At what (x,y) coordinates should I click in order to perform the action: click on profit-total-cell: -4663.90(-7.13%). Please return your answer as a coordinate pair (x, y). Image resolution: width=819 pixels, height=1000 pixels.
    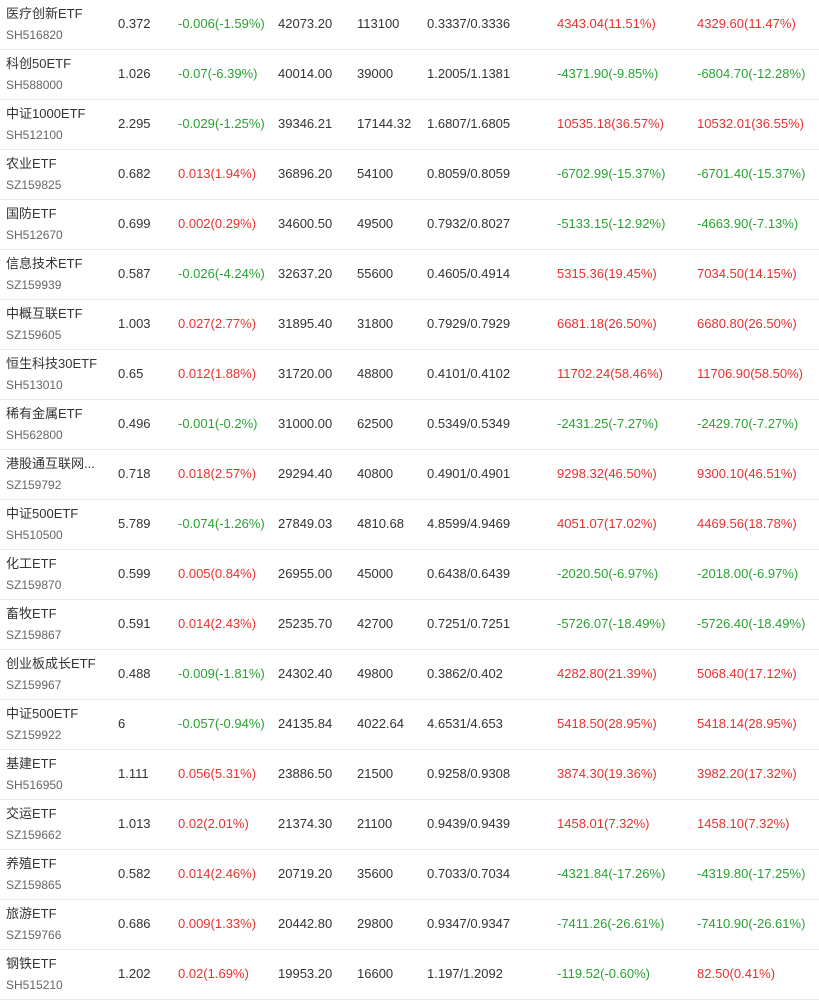
    Looking at the image, I should click on (748, 223).